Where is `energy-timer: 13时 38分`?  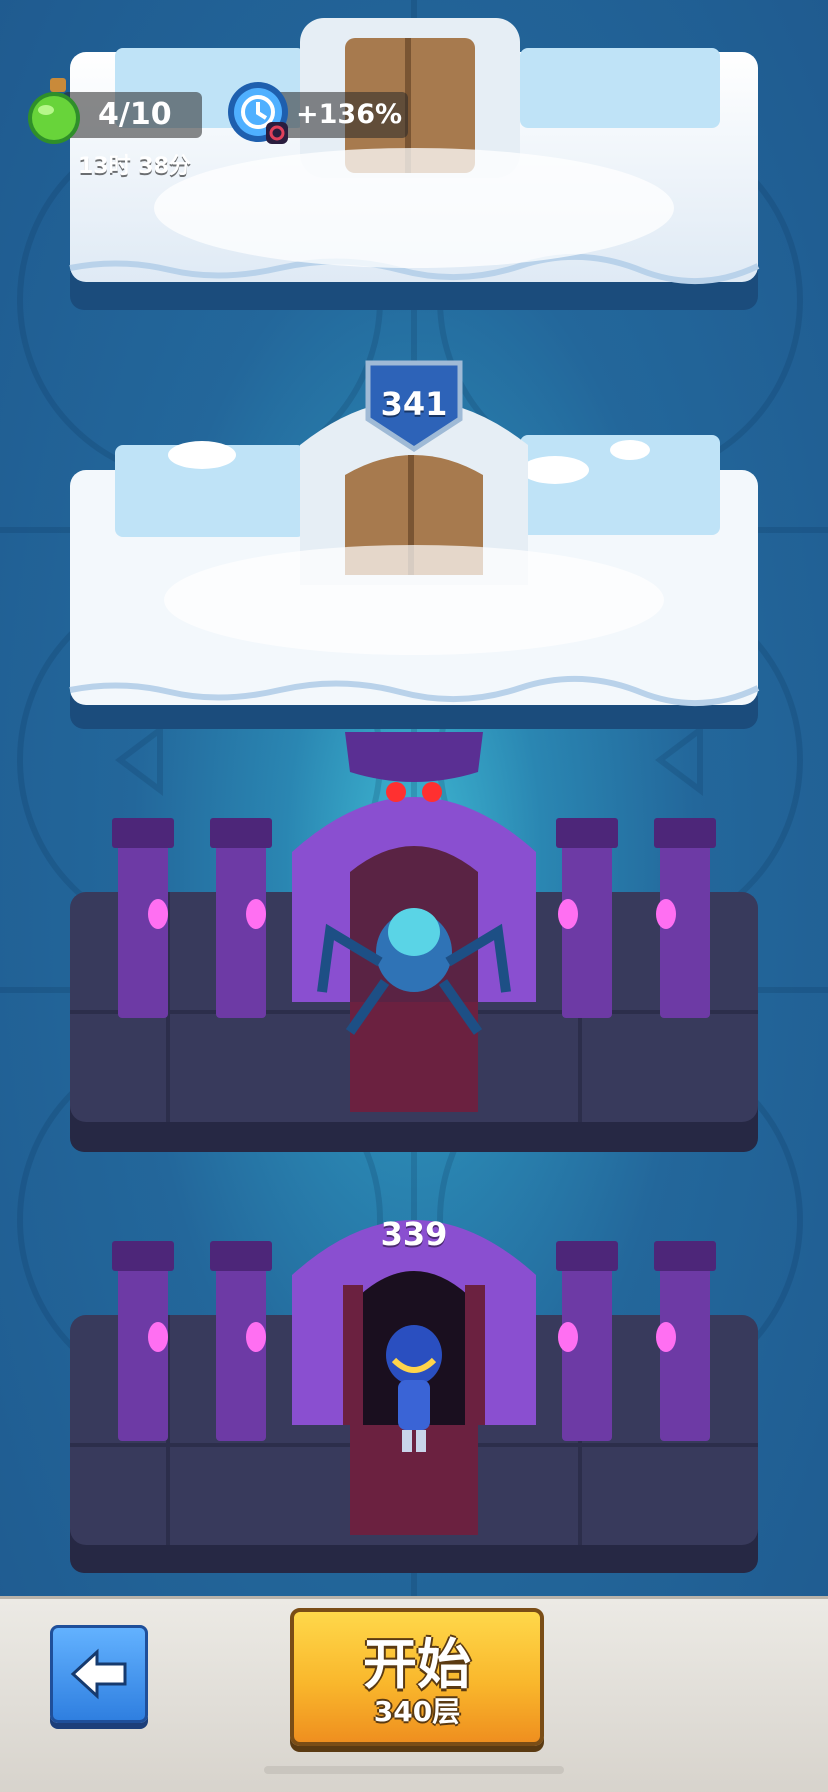 energy-timer: 13时 38分 is located at coordinates (134, 166).